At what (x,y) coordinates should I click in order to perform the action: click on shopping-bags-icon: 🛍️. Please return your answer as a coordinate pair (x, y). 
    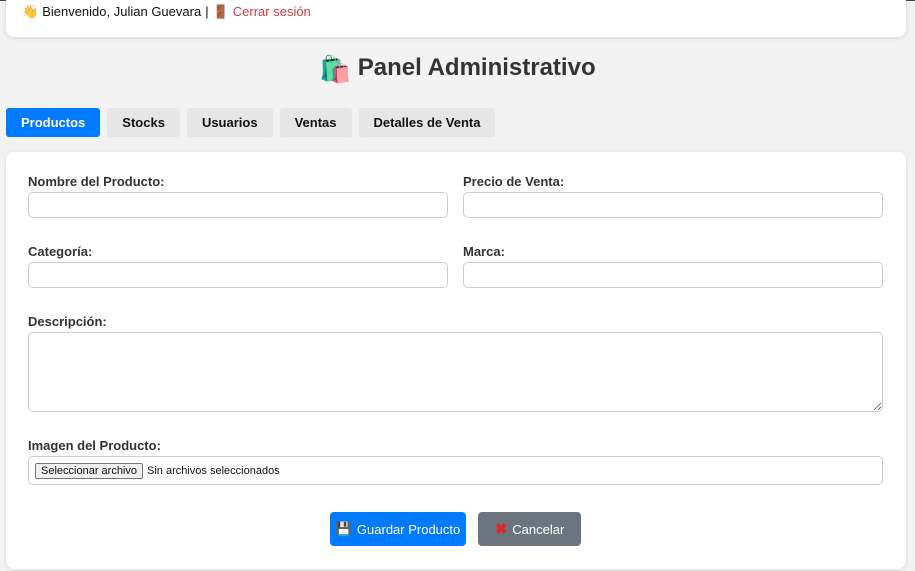
    Looking at the image, I should click on (335, 69).